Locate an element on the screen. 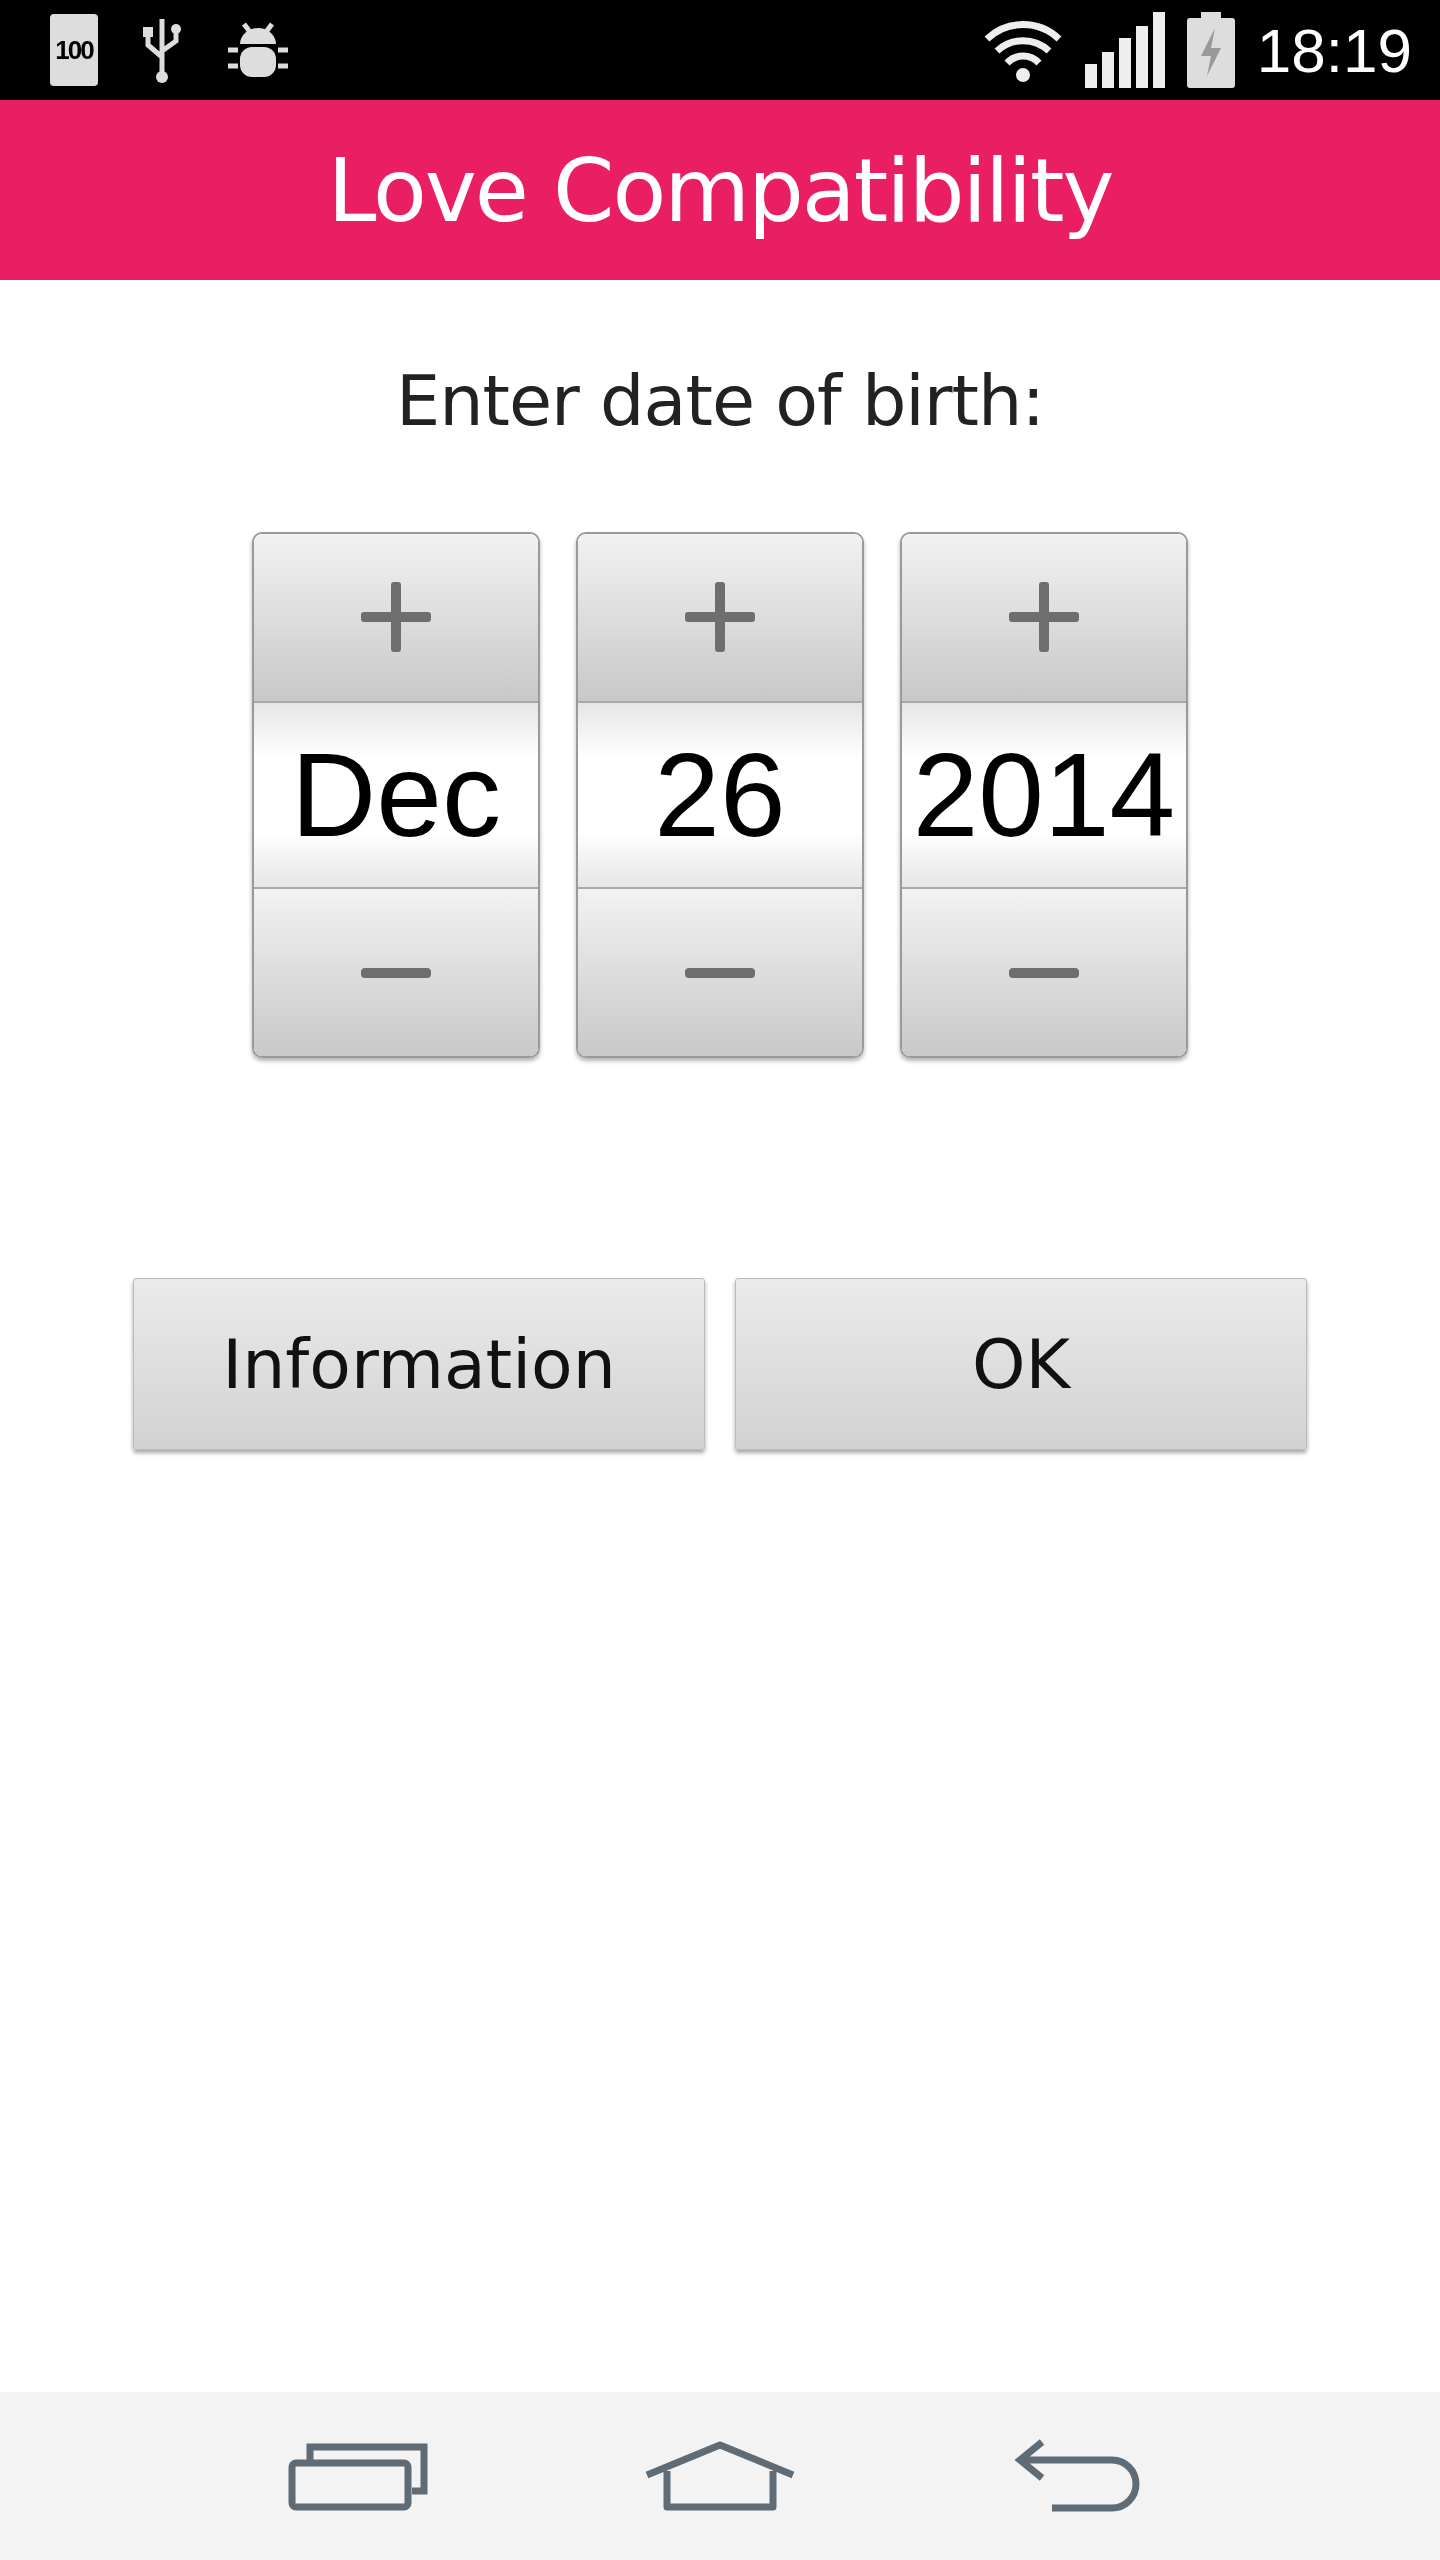  prompt-text: Enter date of birth: is located at coordinates (720, 401).